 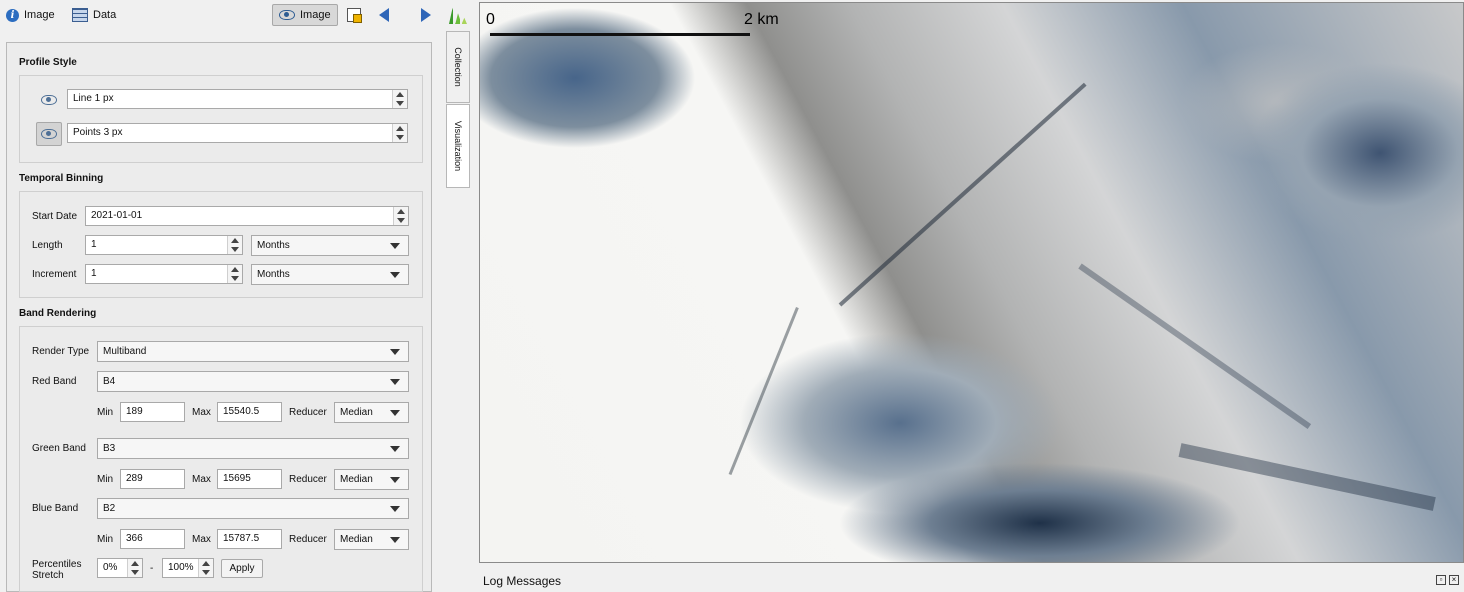 What do you see at coordinates (237, 133) in the screenshot?
I see `points-style-field: Points 3 px` at bounding box center [237, 133].